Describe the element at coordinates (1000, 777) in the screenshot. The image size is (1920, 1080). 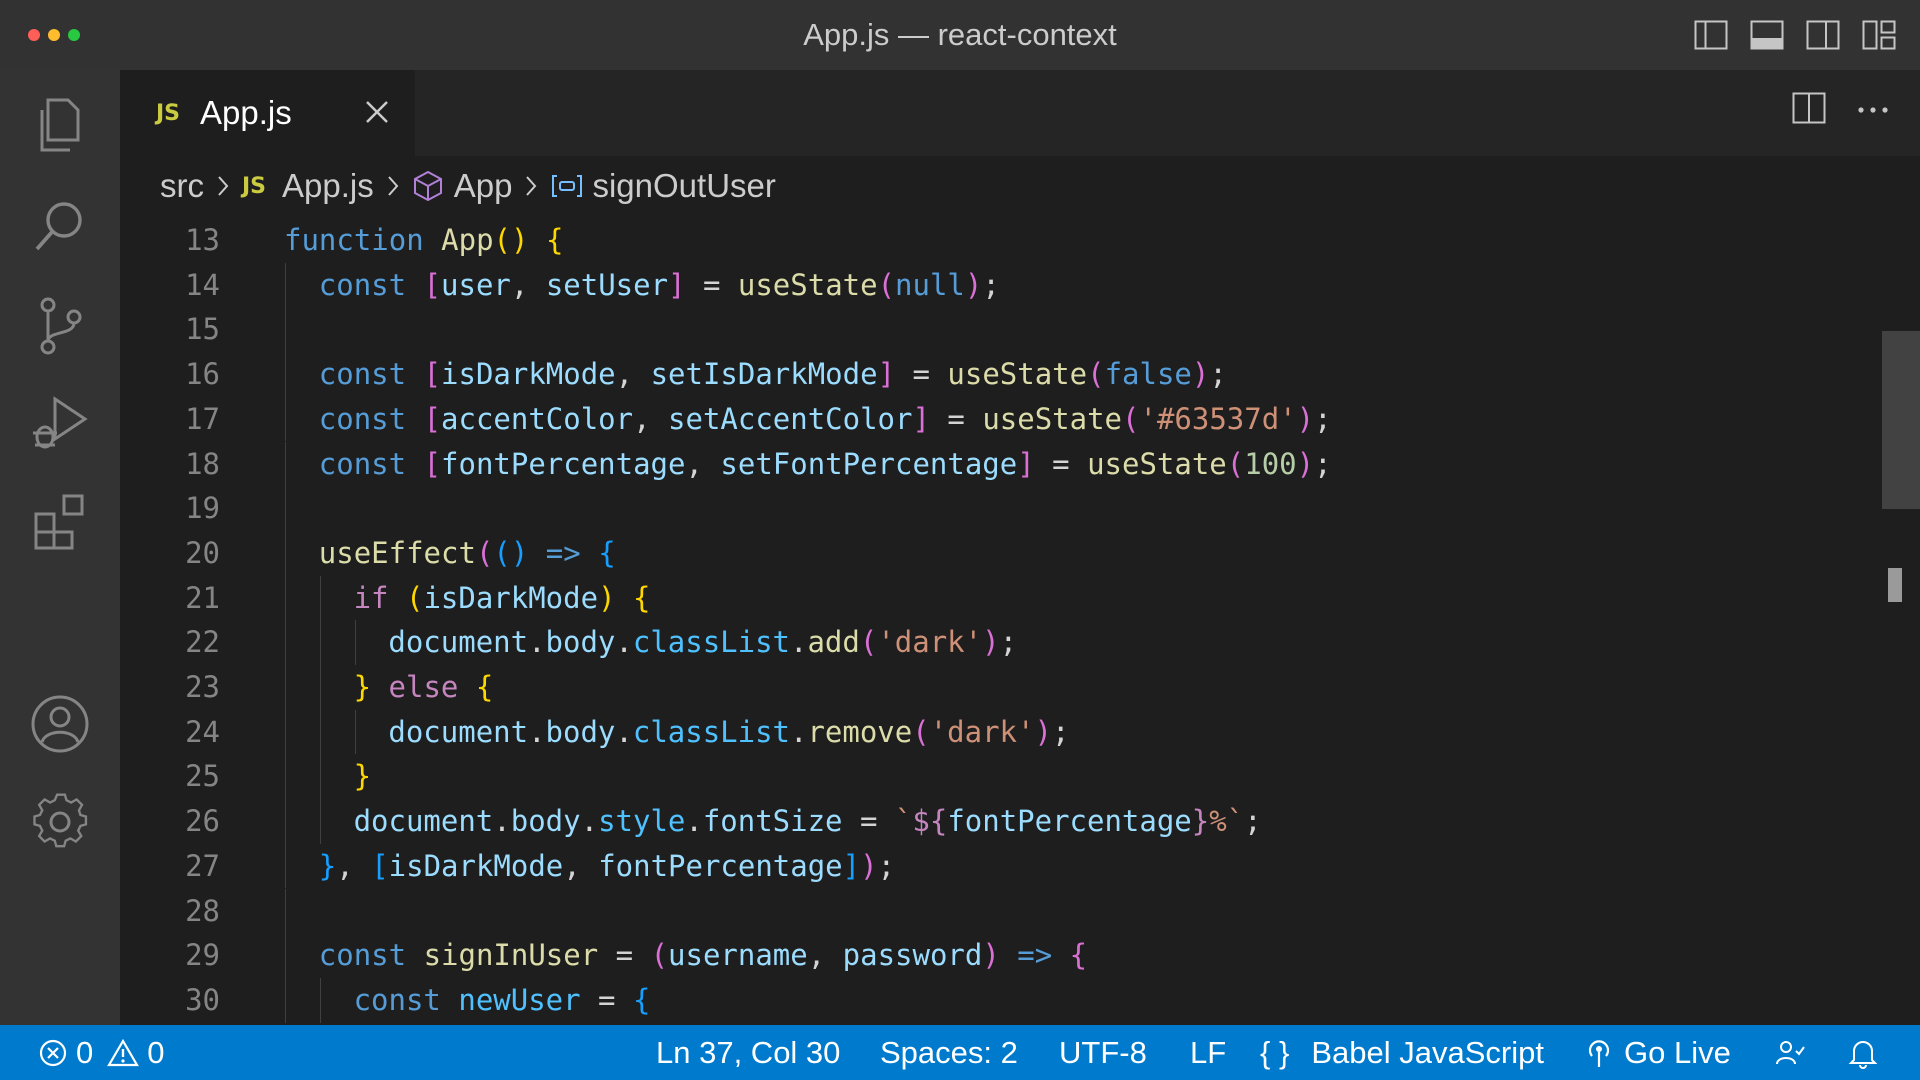
I see `code-line: 25}` at that location.